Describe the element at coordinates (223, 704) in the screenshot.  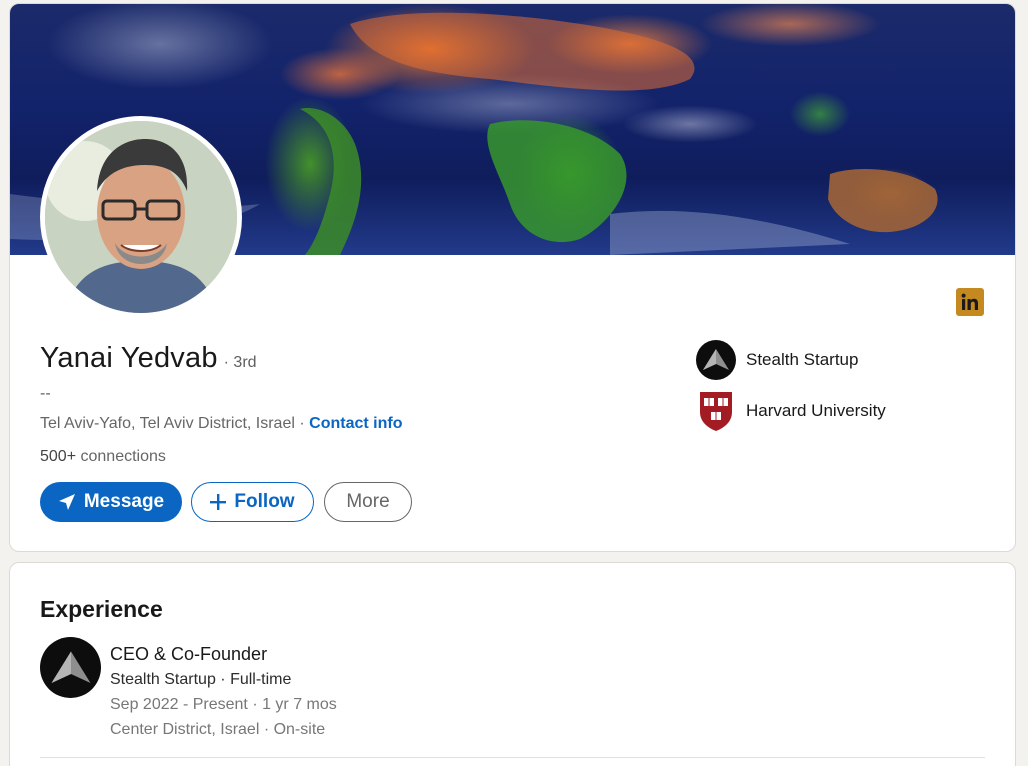
I see `experience-dates: Sep 2022 - Present · 1 yr 7 mos` at that location.